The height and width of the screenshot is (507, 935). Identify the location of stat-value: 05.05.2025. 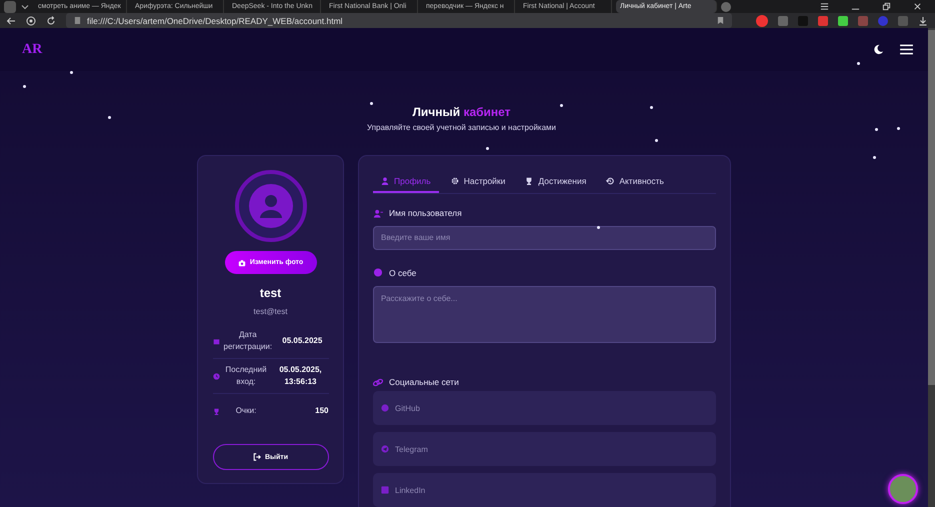
(302, 341).